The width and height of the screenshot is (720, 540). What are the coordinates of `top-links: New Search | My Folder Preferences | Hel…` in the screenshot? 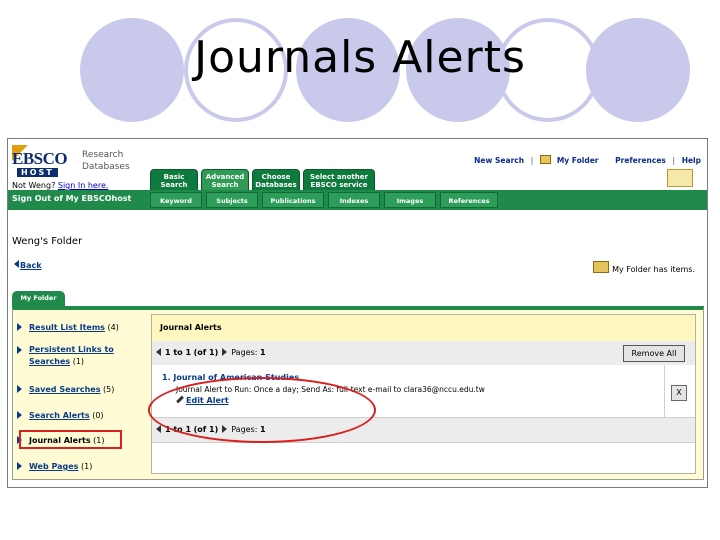 It's located at (587, 160).